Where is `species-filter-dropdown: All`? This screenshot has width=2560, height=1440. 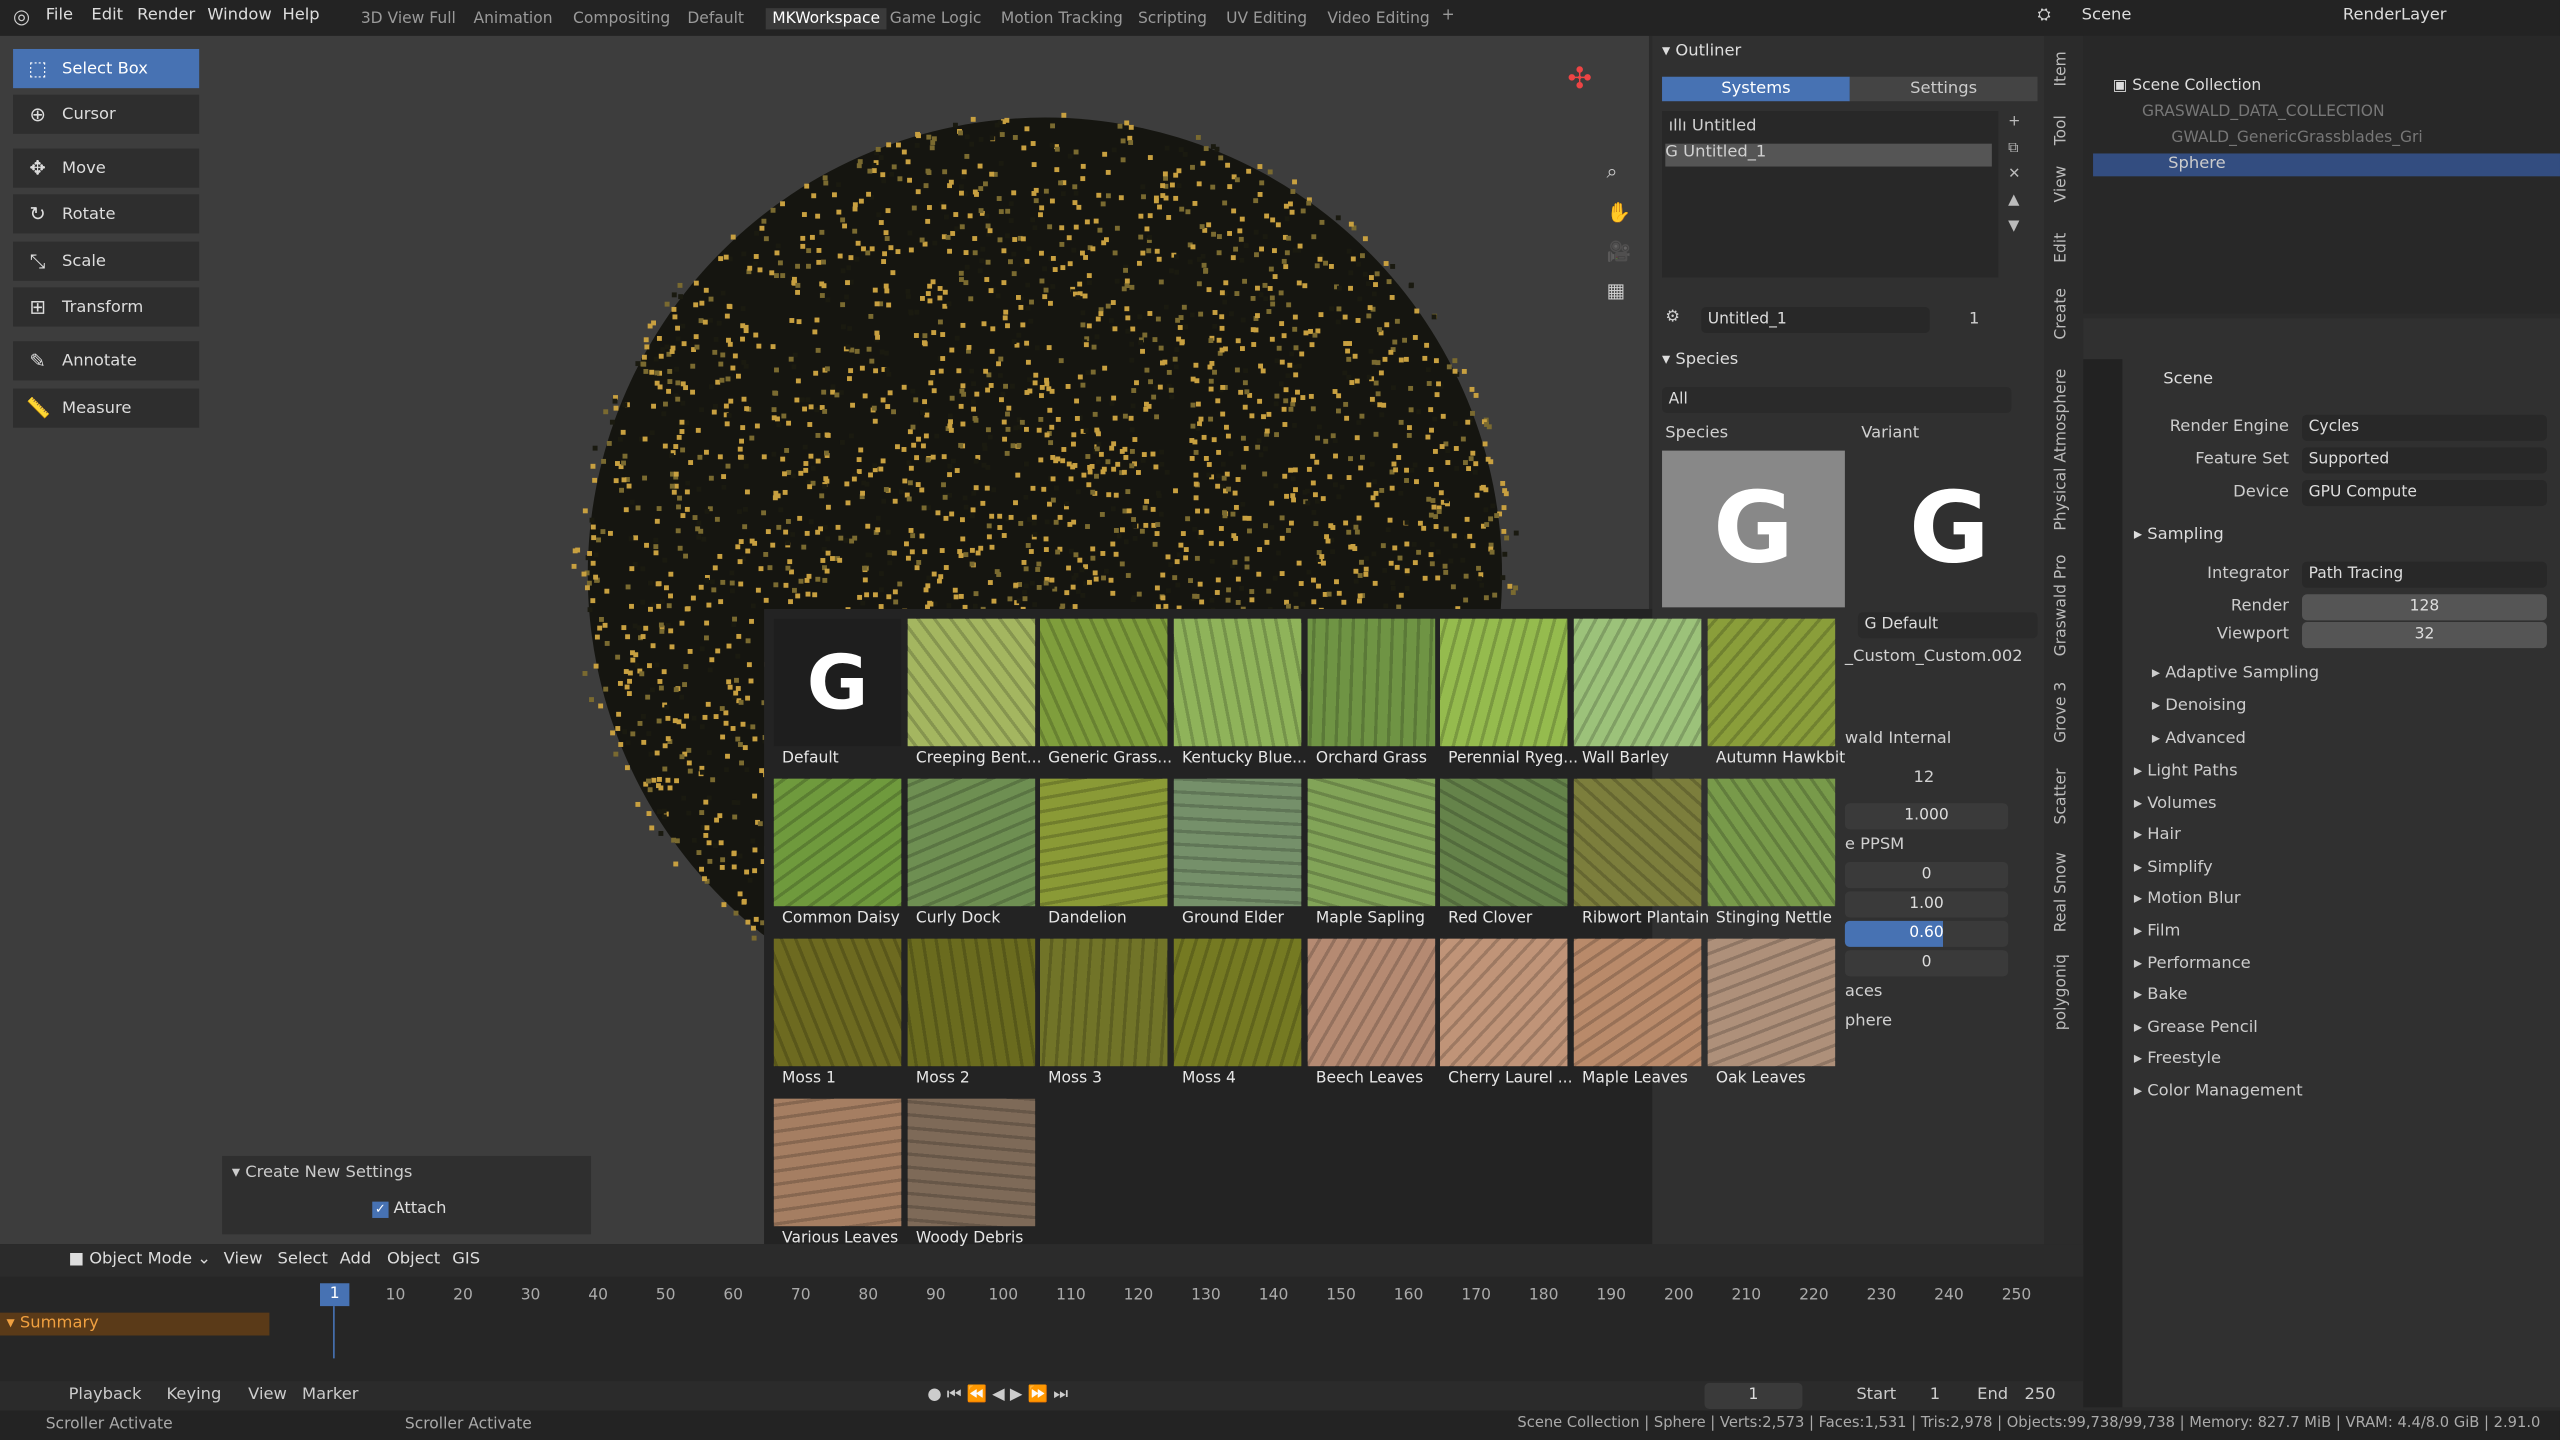 species-filter-dropdown: All is located at coordinates (1837, 400).